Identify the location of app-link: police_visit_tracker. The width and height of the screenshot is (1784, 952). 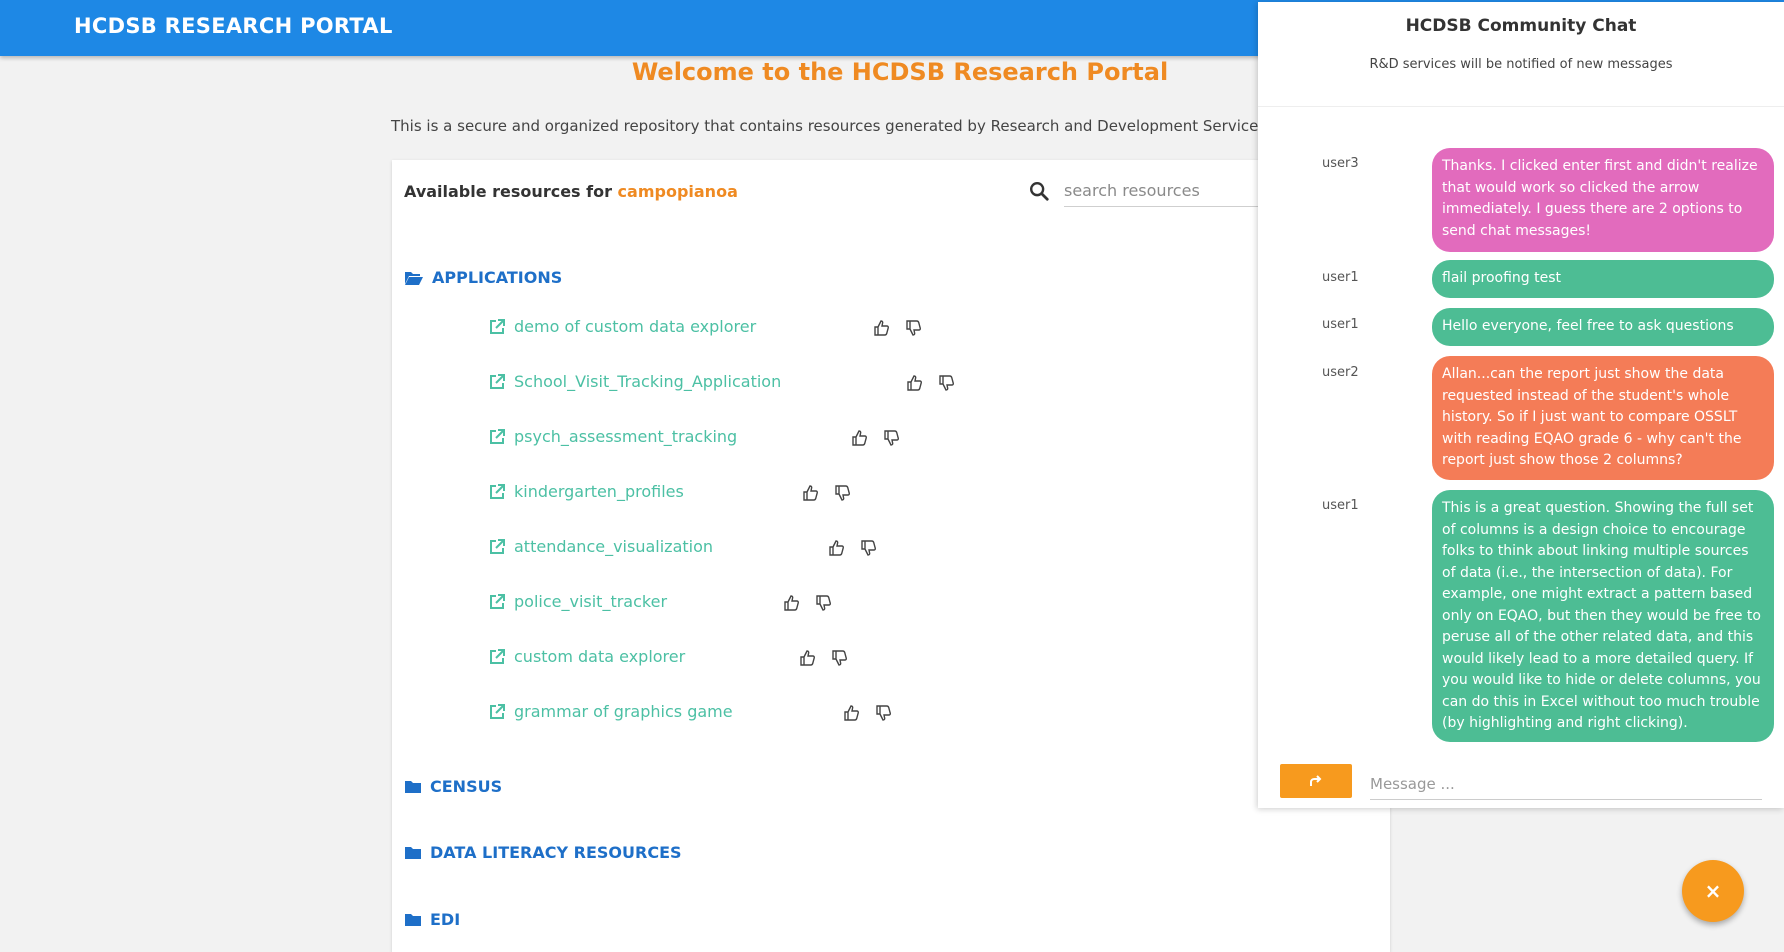
(577, 601).